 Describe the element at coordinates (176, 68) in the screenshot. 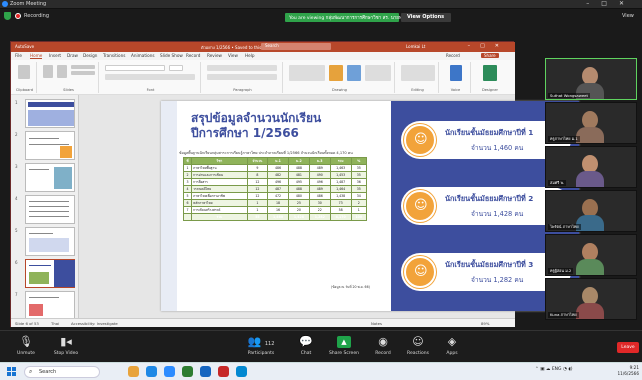

I see `font-size-select` at that location.